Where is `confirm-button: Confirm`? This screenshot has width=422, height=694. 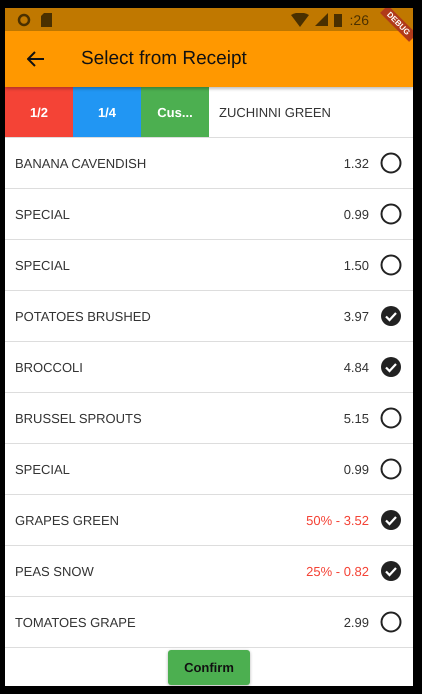
confirm-button: Confirm is located at coordinates (209, 667).